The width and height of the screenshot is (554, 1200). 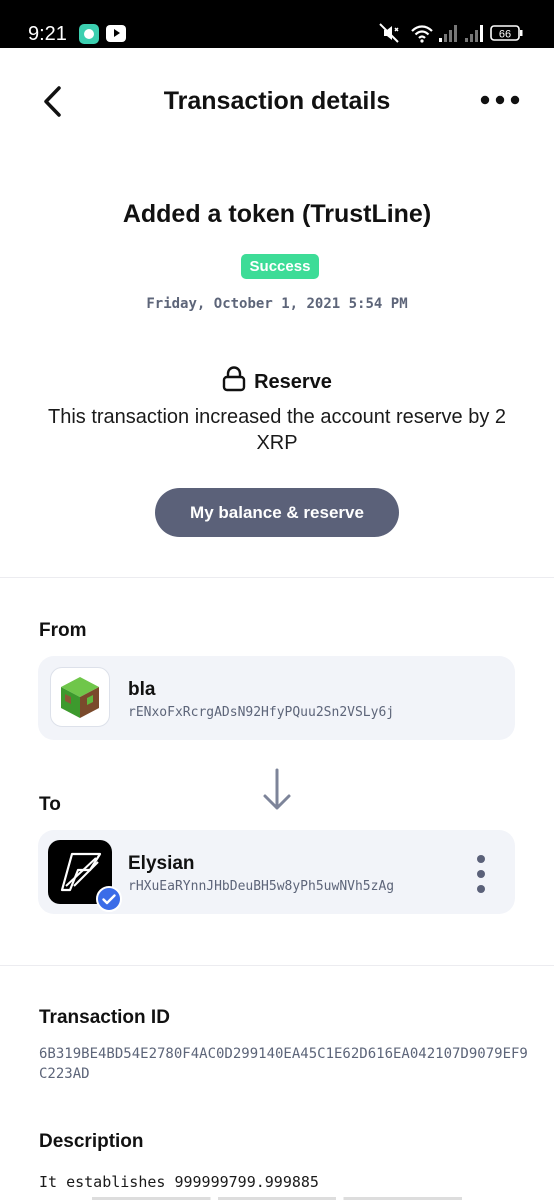 I want to click on more-vertical-icon, so click(x=481, y=874).